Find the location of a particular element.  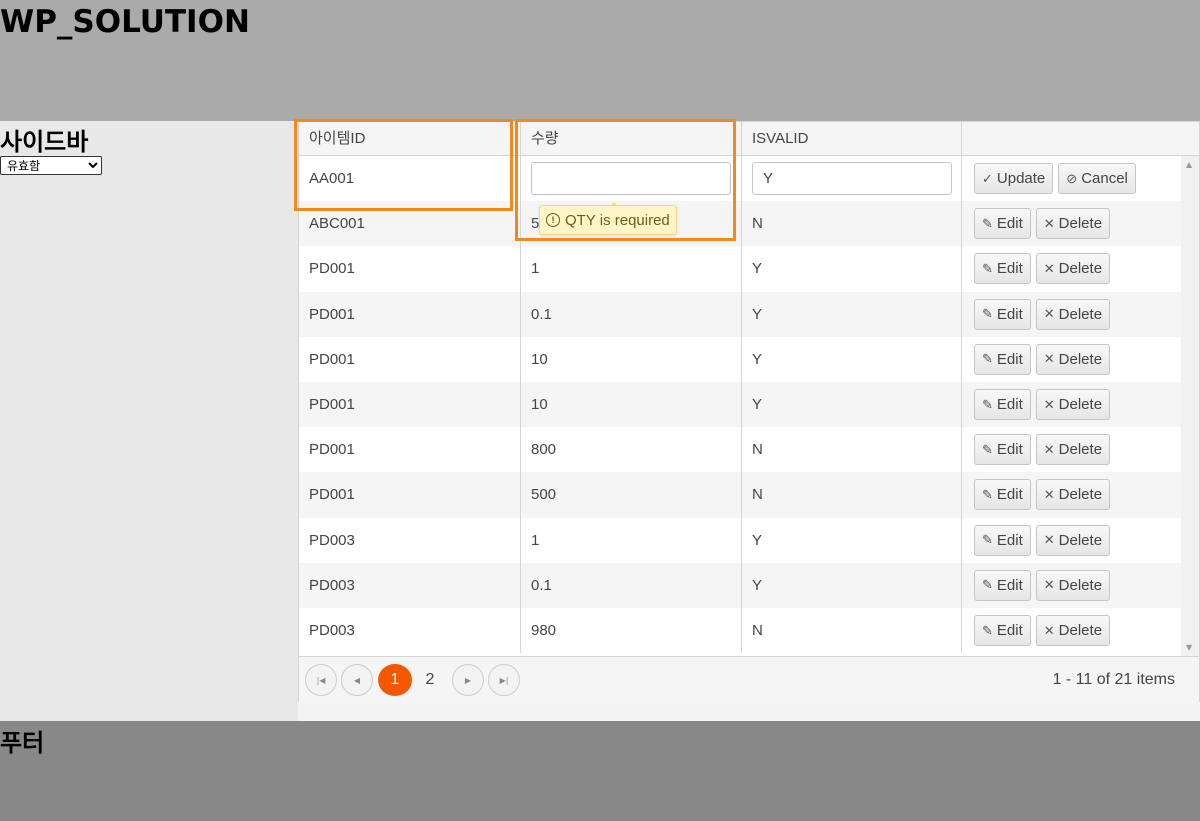

last-page-icon: ▶| is located at coordinates (504, 680).